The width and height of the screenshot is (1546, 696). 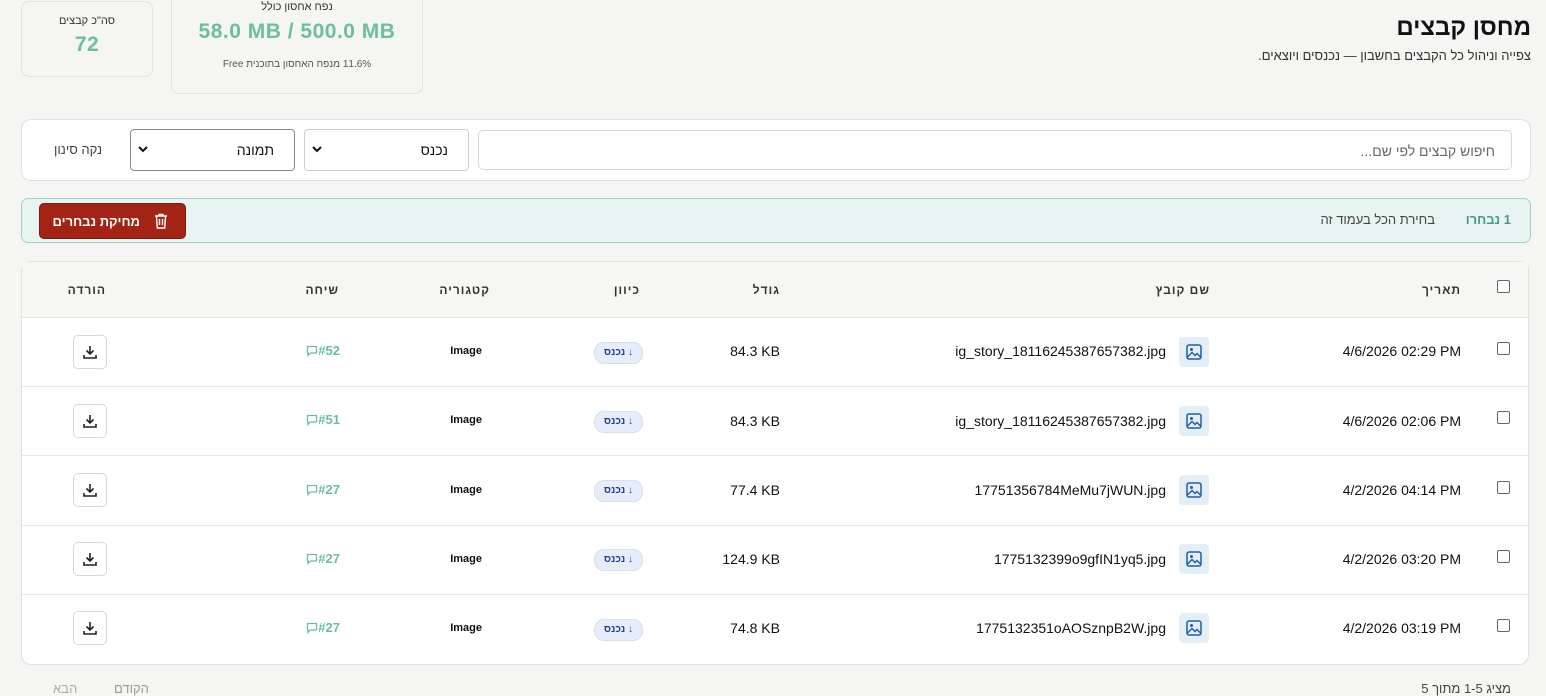 What do you see at coordinates (1441, 290) in the screenshot?
I see `column-header-date: תאריך` at bounding box center [1441, 290].